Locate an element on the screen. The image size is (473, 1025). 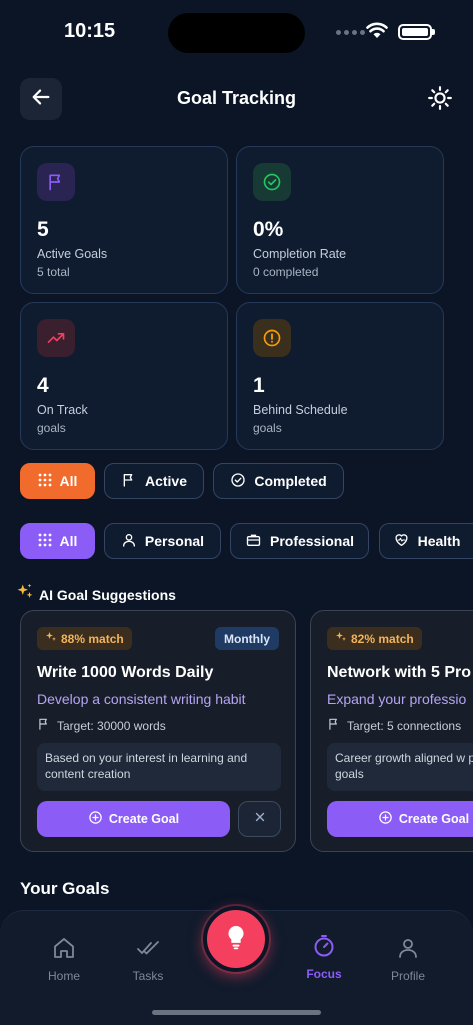
match-label: 88% match is located at coordinates (92, 638).